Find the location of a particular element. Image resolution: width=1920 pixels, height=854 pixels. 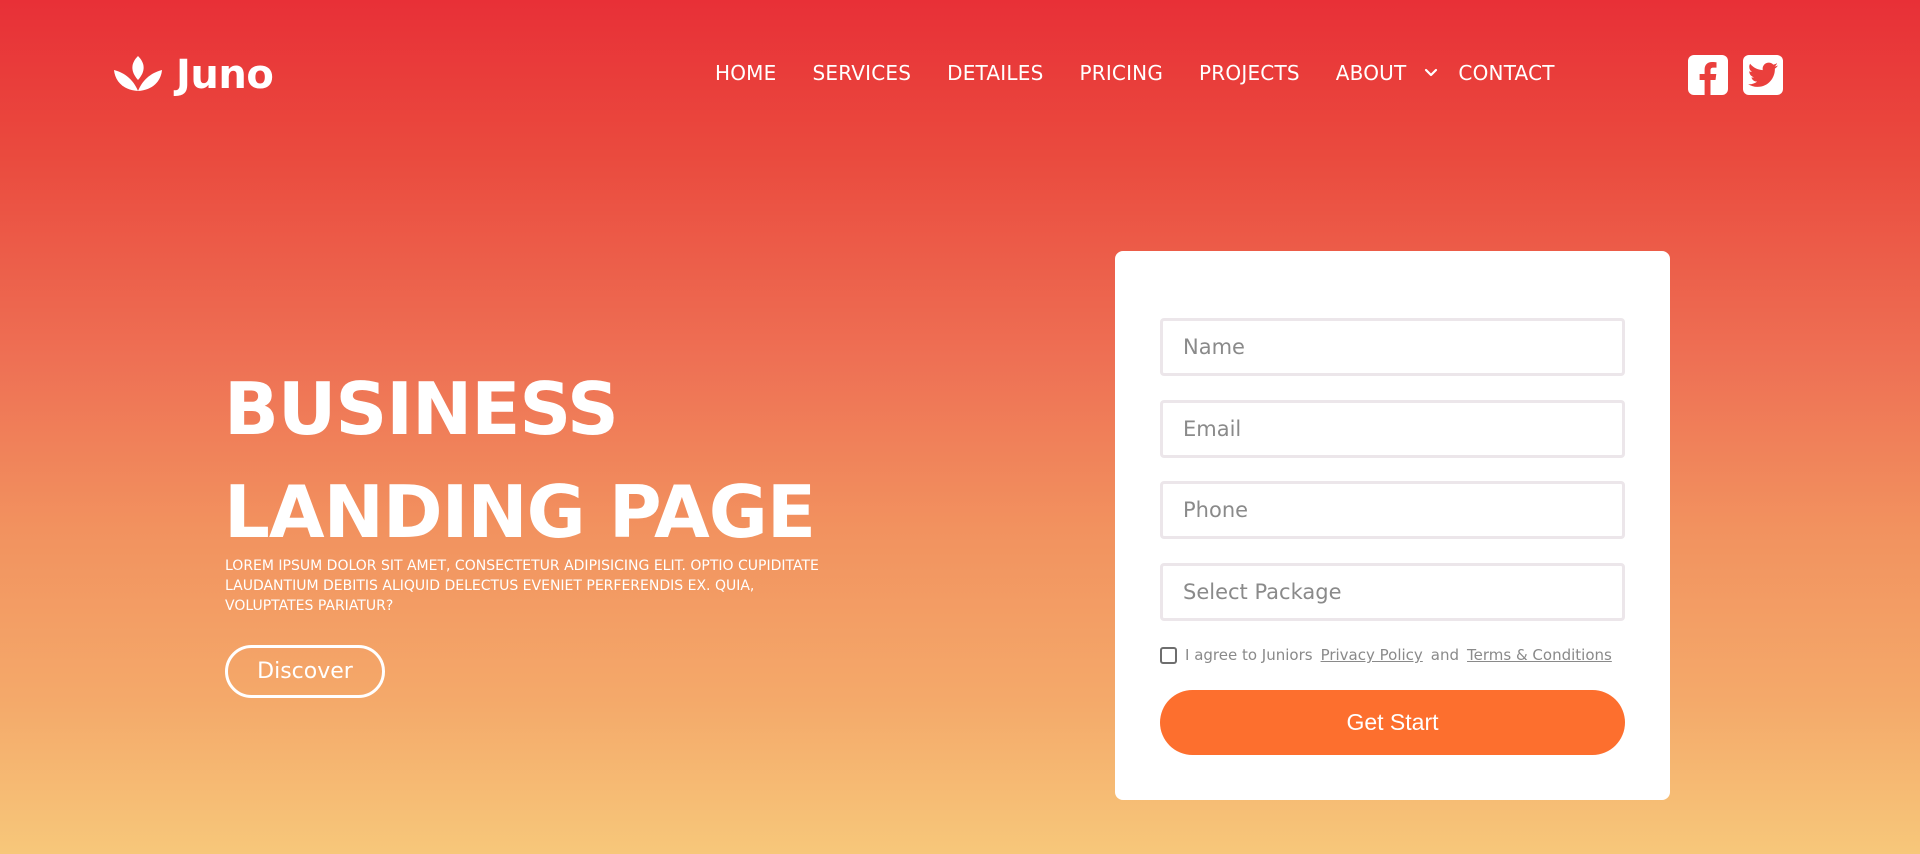

lotus-icon is located at coordinates (138, 73).